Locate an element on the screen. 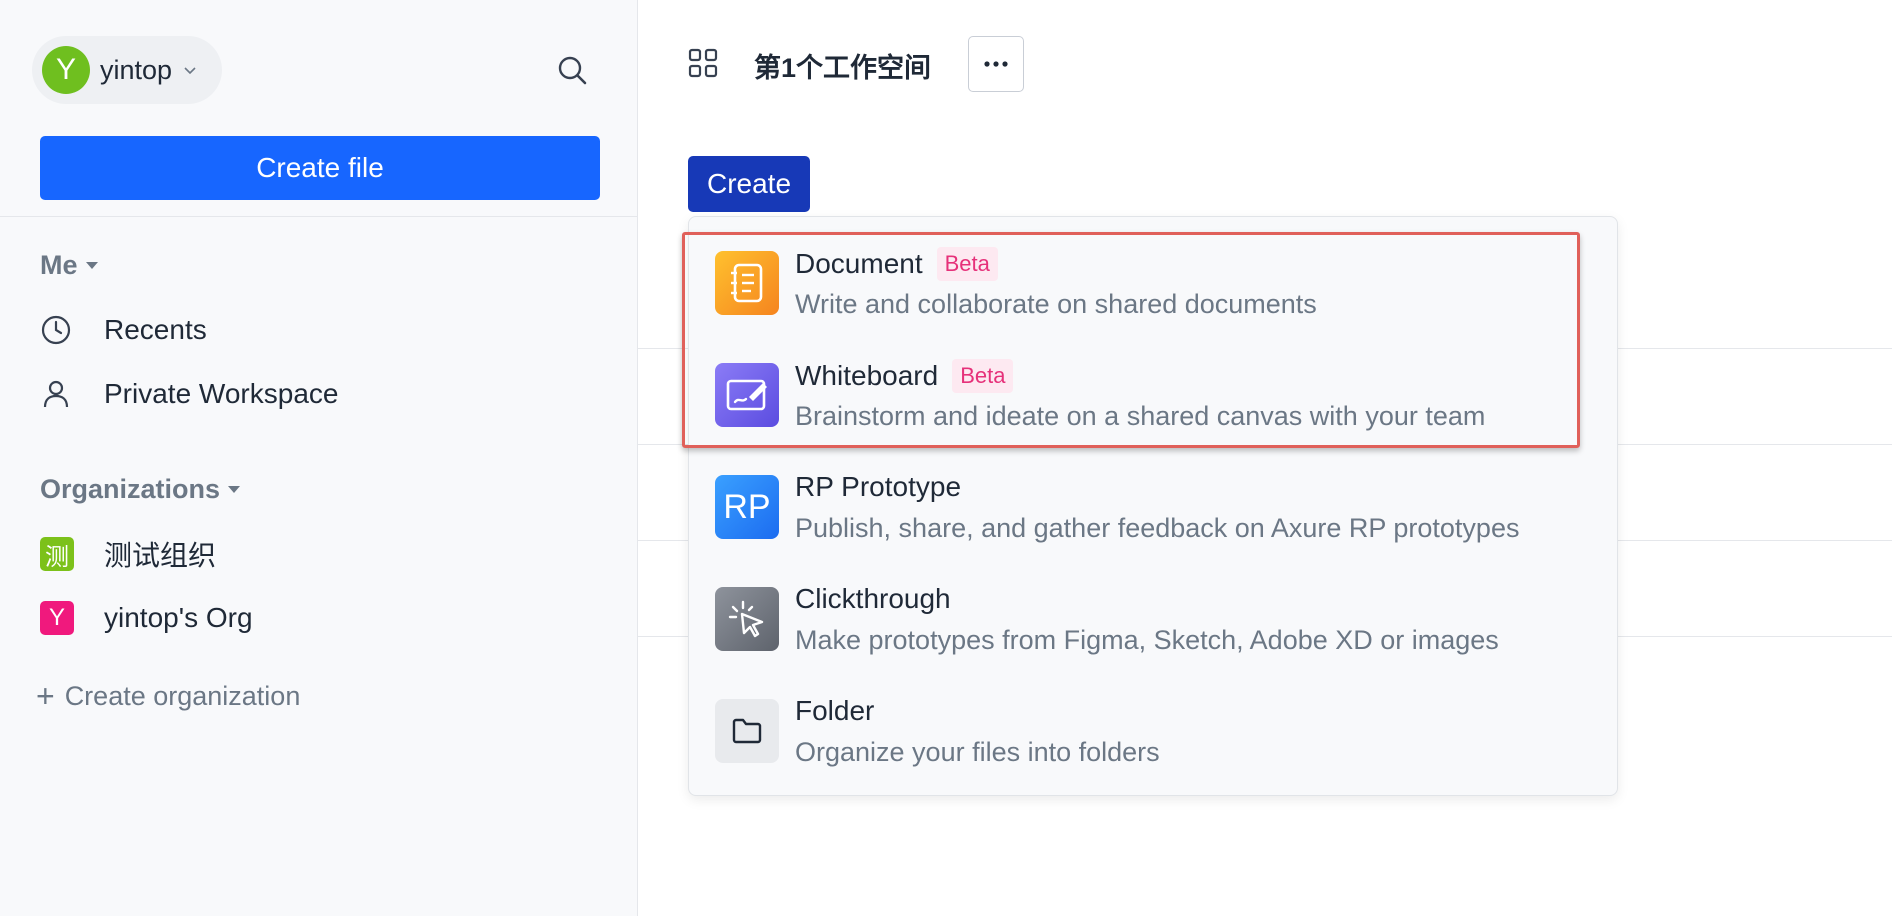 This screenshot has height=916, width=1892. chevron-down-icon is located at coordinates (190, 71).